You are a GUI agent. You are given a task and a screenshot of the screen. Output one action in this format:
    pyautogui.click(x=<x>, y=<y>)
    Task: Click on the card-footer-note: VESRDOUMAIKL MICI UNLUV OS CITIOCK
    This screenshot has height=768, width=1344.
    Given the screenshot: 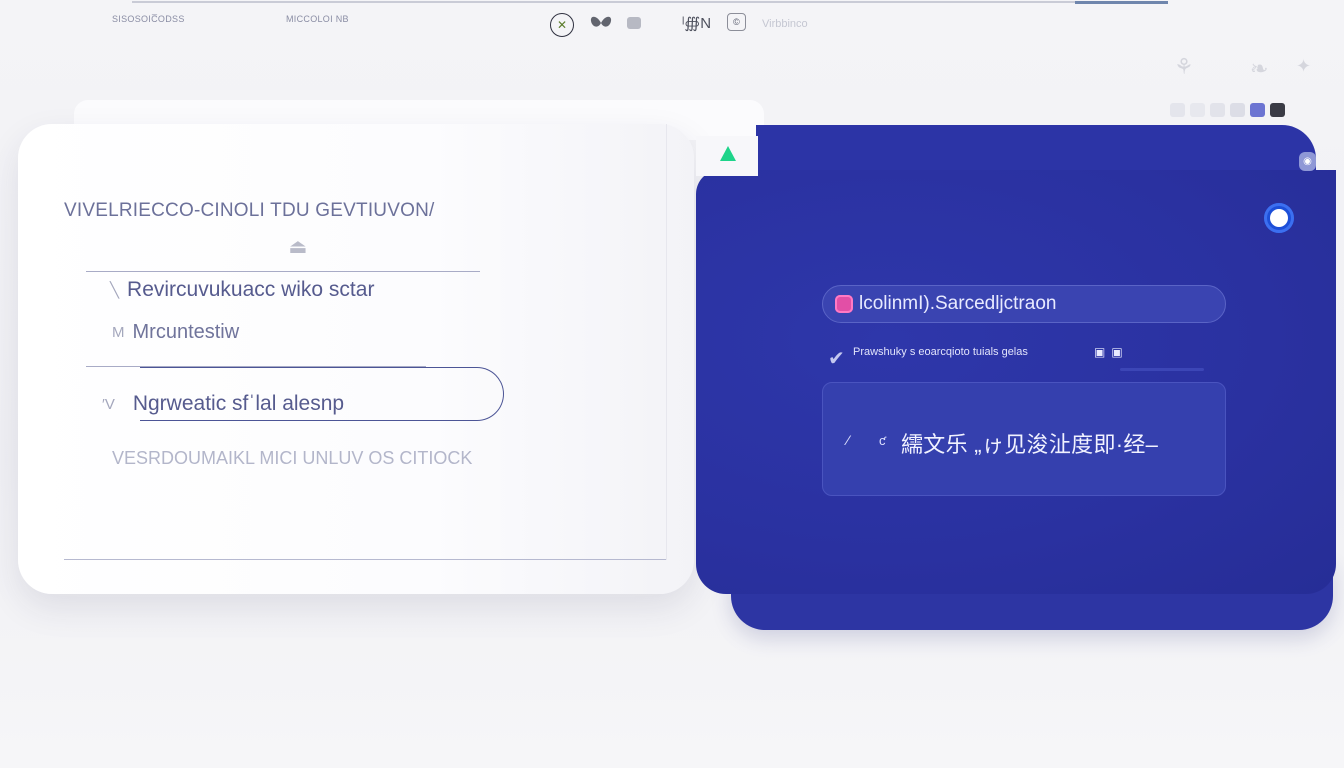 What is the action you would take?
    pyautogui.click(x=292, y=458)
    